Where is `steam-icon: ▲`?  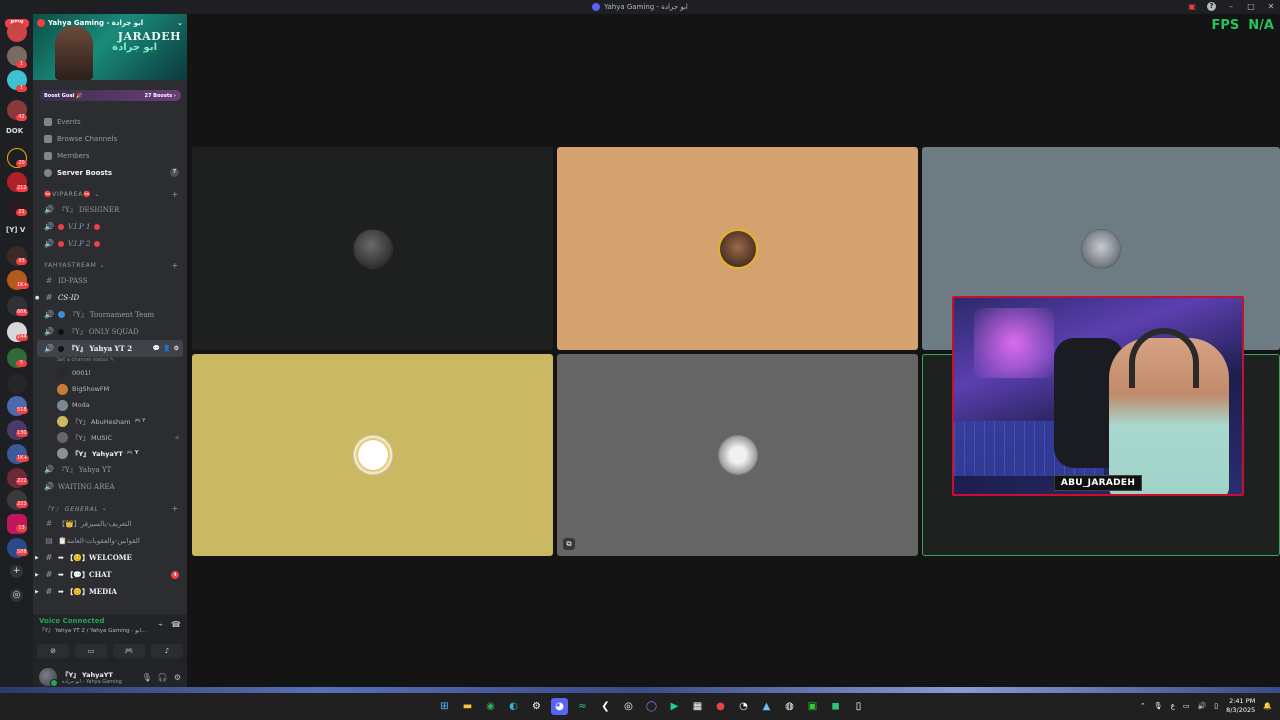
steam-icon: ▲ is located at coordinates (766, 706).